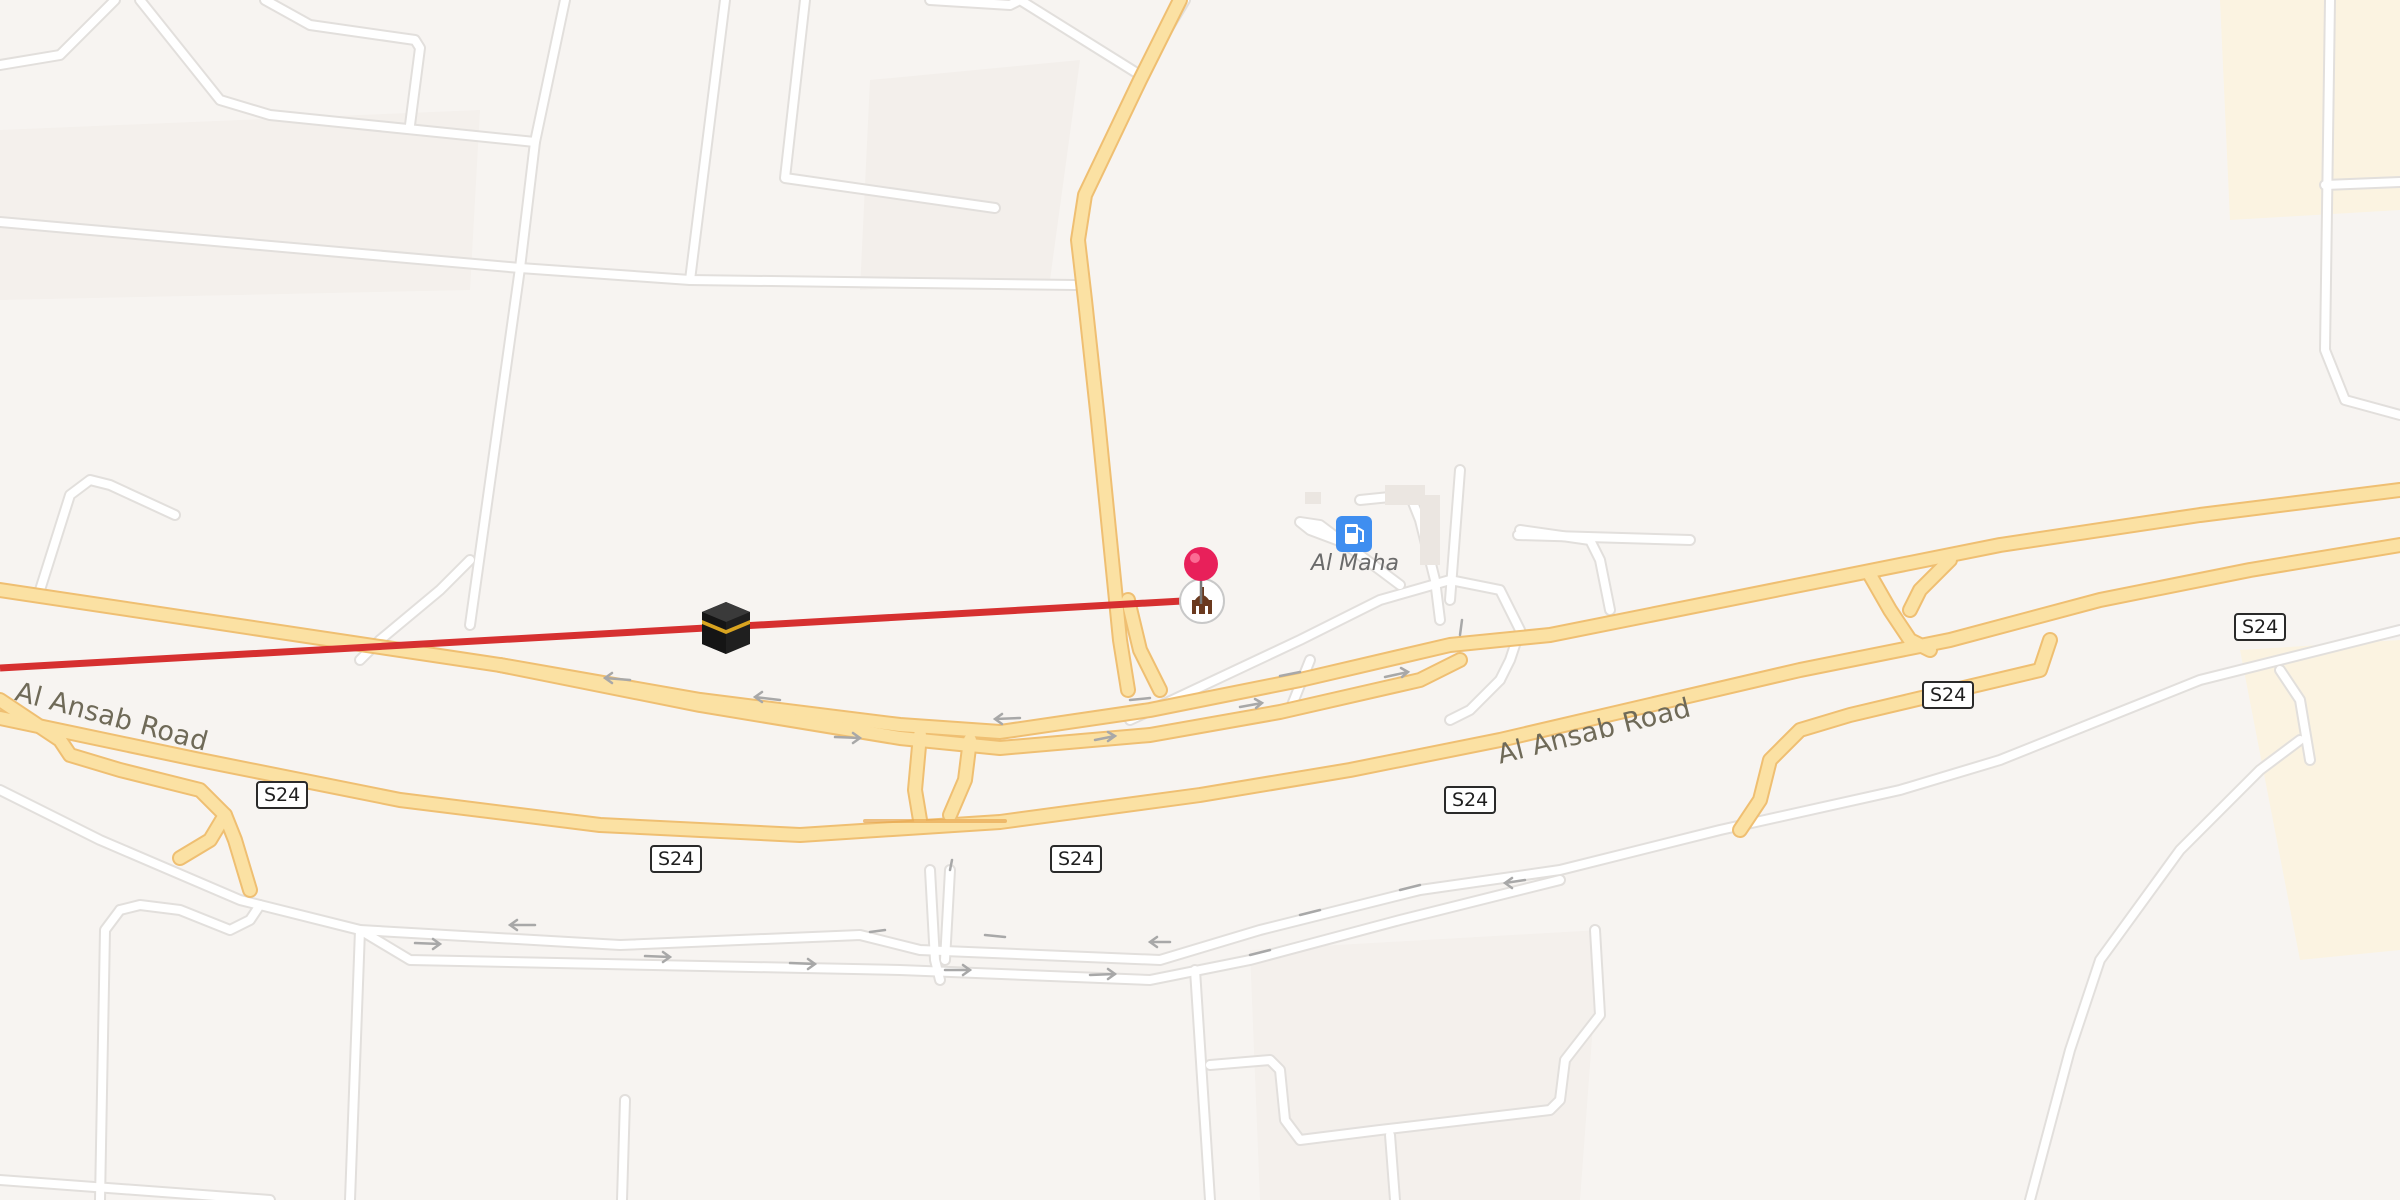 The height and width of the screenshot is (1200, 2400). I want to click on fuel-station-icon, so click(1354, 534).